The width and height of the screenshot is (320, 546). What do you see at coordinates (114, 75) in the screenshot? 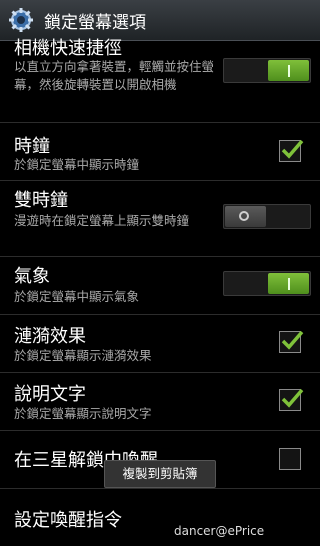
I see `setting-summary: 以直立方向拿著裝置，輕觸並按住螢幕，然後旋轉裝置以開啟相機` at bounding box center [114, 75].